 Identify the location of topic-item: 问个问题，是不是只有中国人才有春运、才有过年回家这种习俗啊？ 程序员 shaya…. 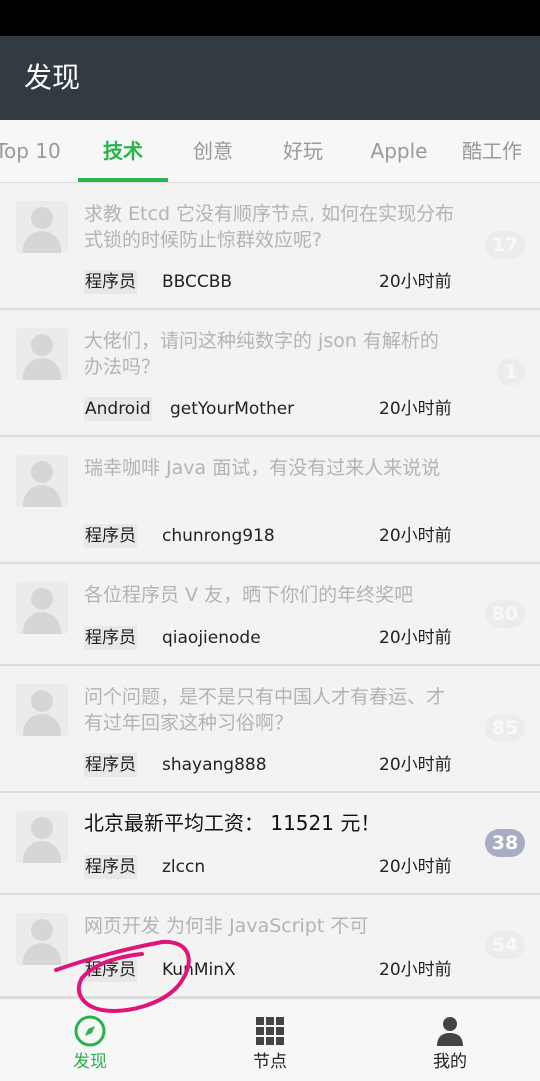
(270, 729).